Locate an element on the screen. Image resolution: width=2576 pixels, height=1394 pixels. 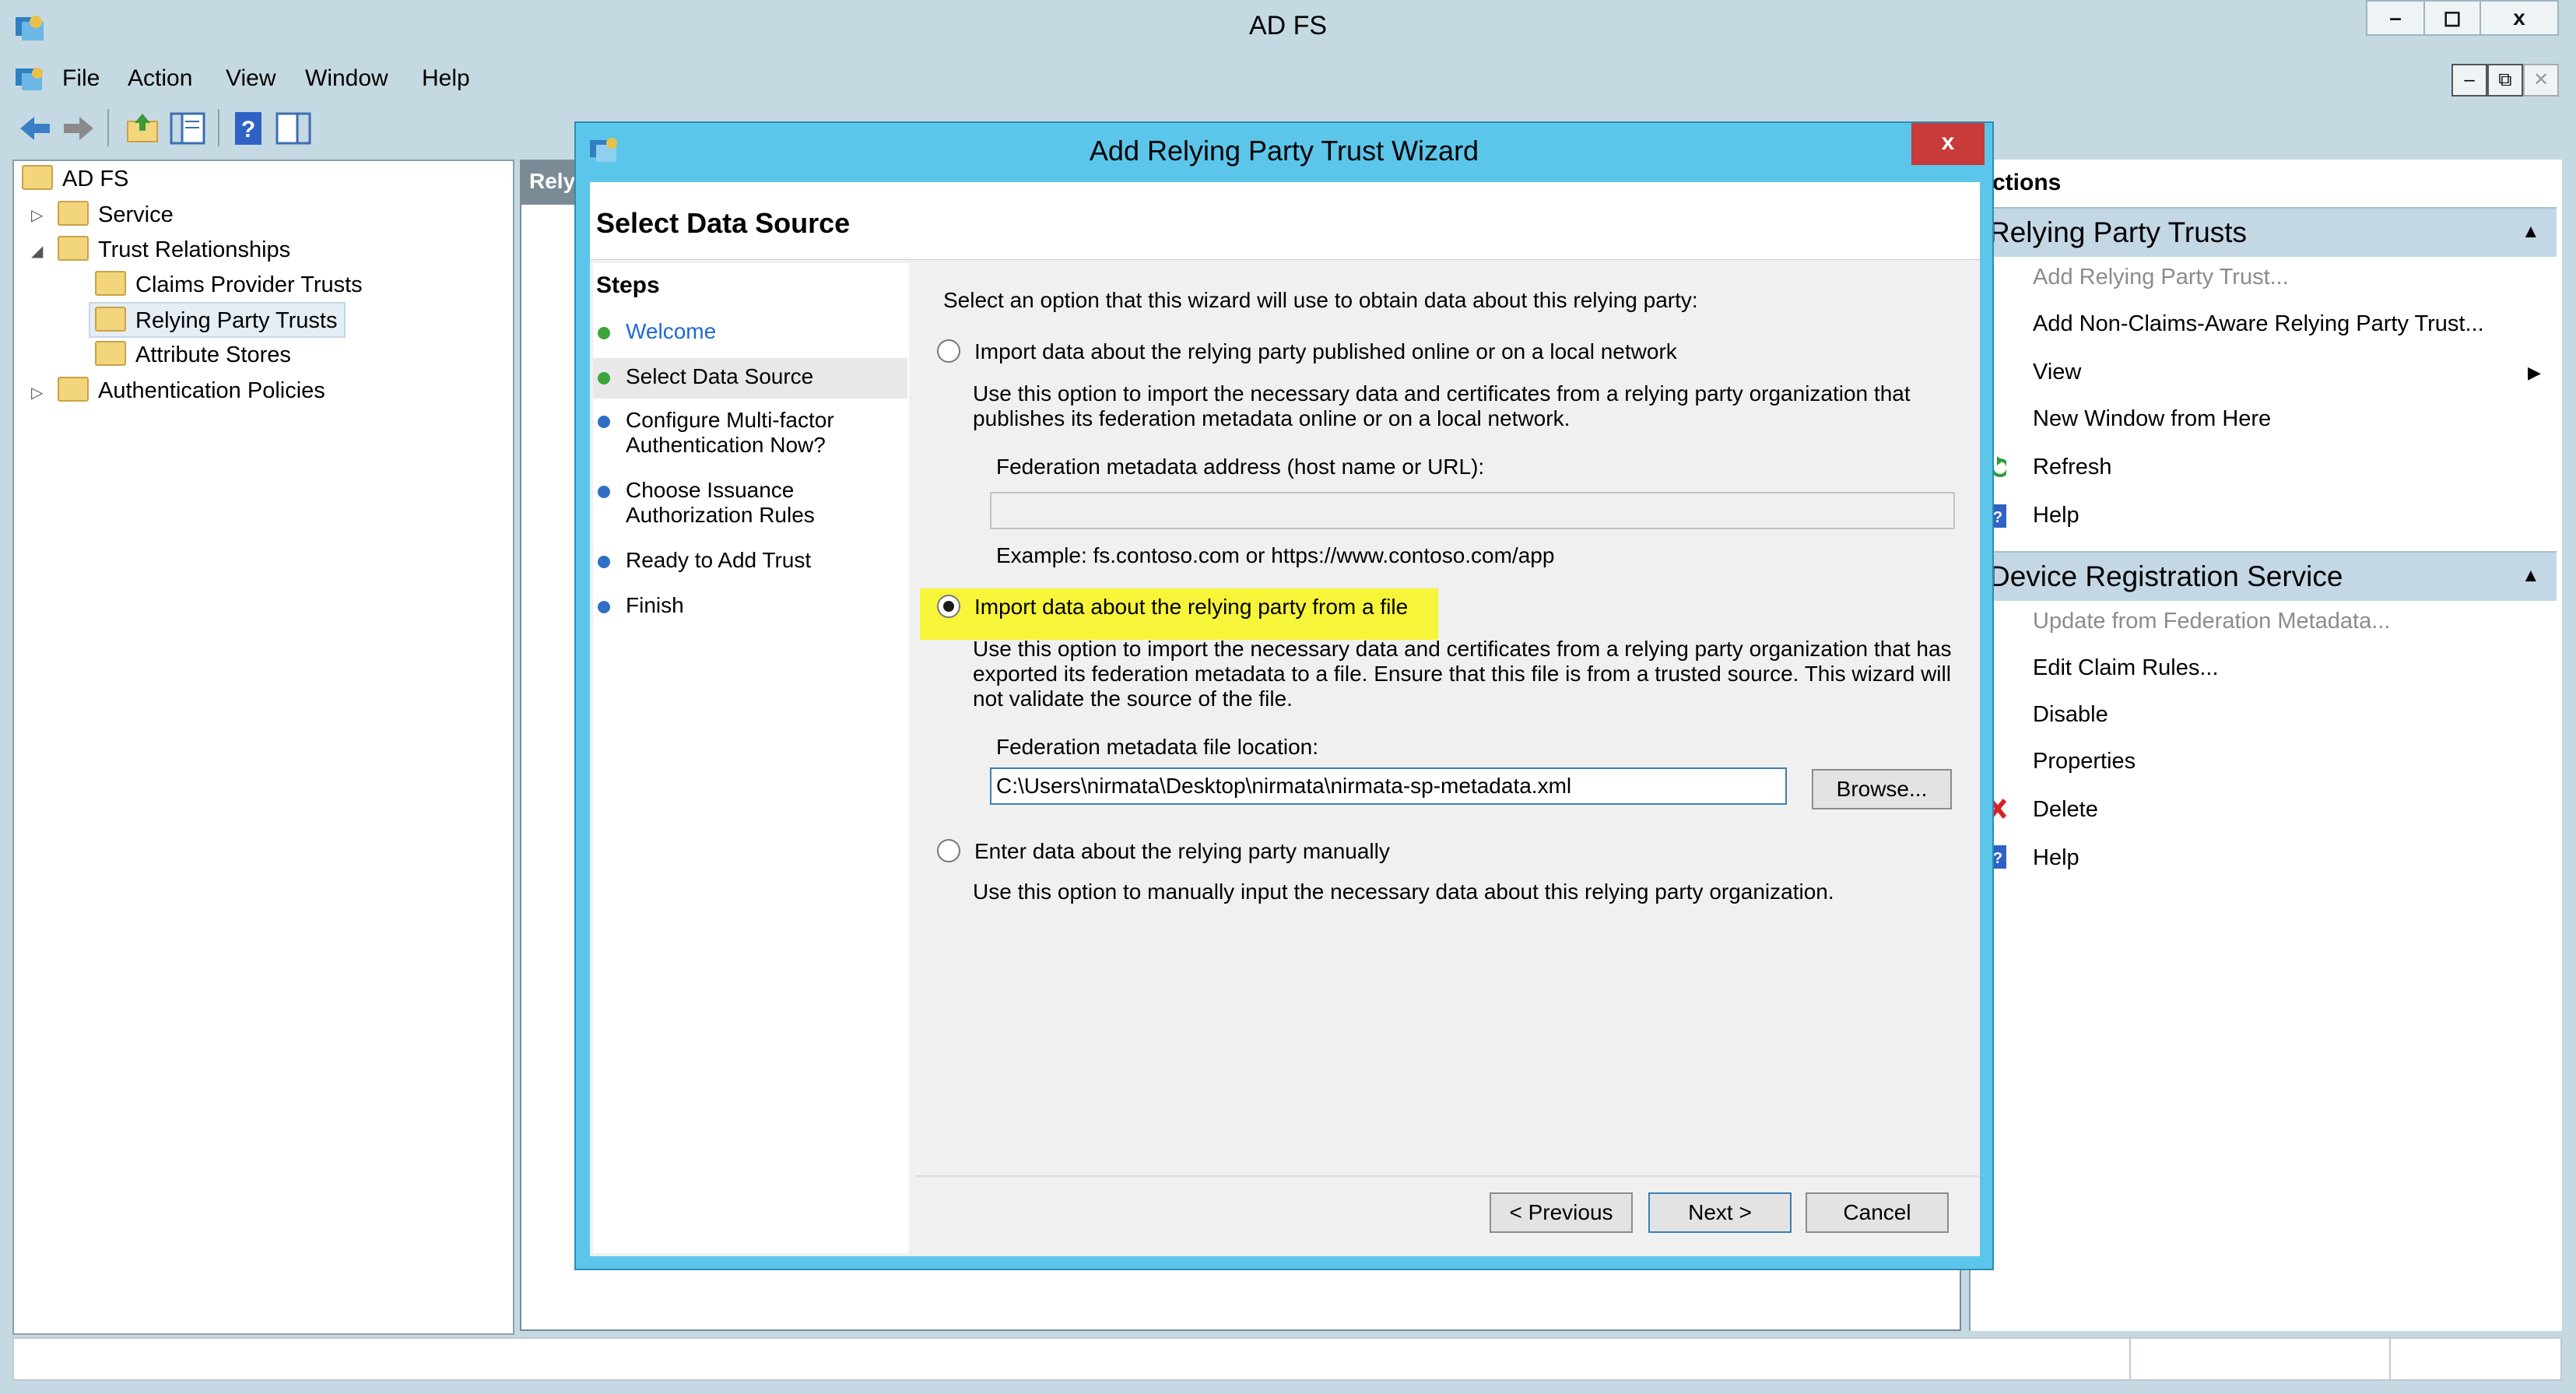
step-finish: Finish is located at coordinates (655, 605).